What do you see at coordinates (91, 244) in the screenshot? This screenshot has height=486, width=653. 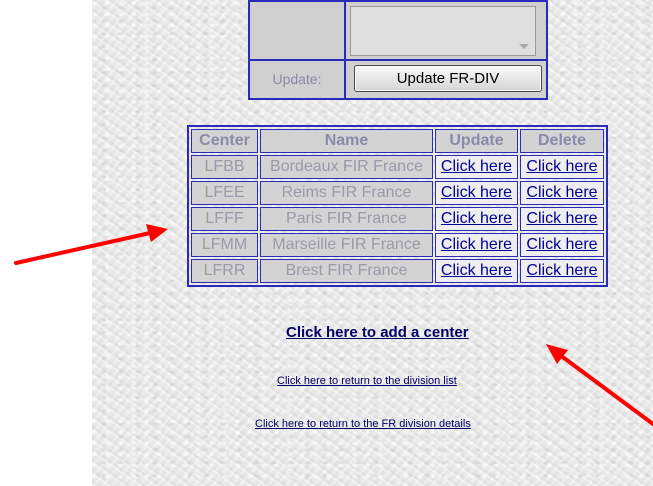 I see `arrow-to-table-icon` at bounding box center [91, 244].